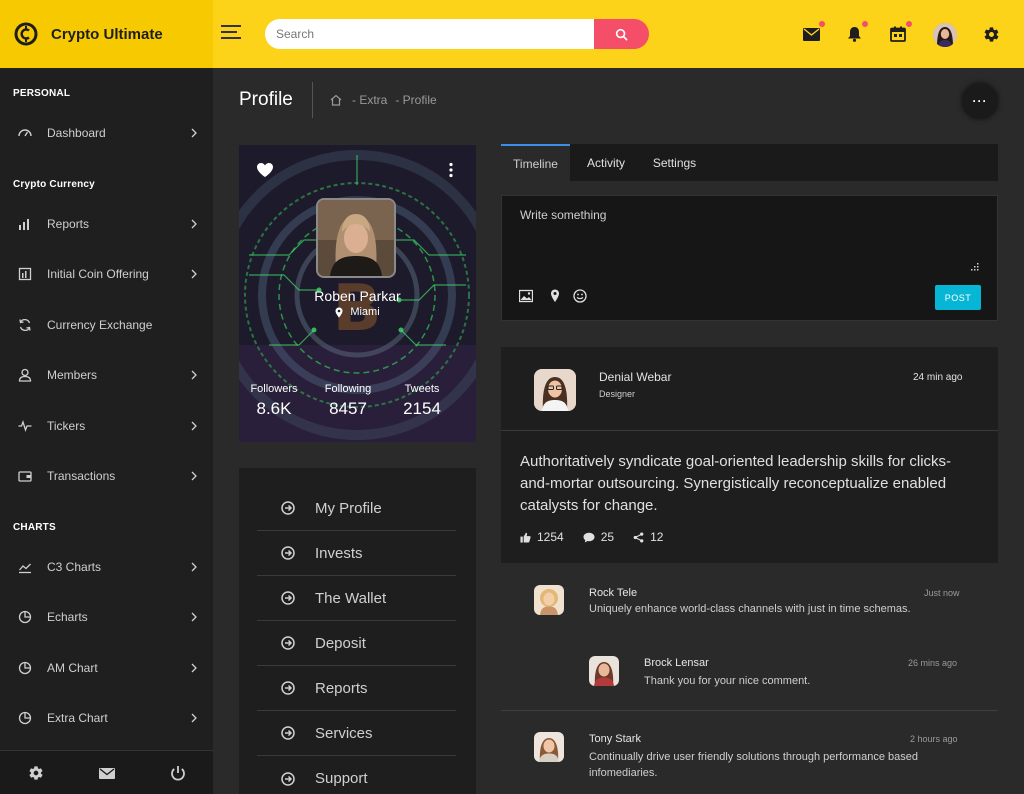 The image size is (1024, 794). Describe the element at coordinates (356, 553) in the screenshot. I see `menu-item-invests: Invests` at that location.